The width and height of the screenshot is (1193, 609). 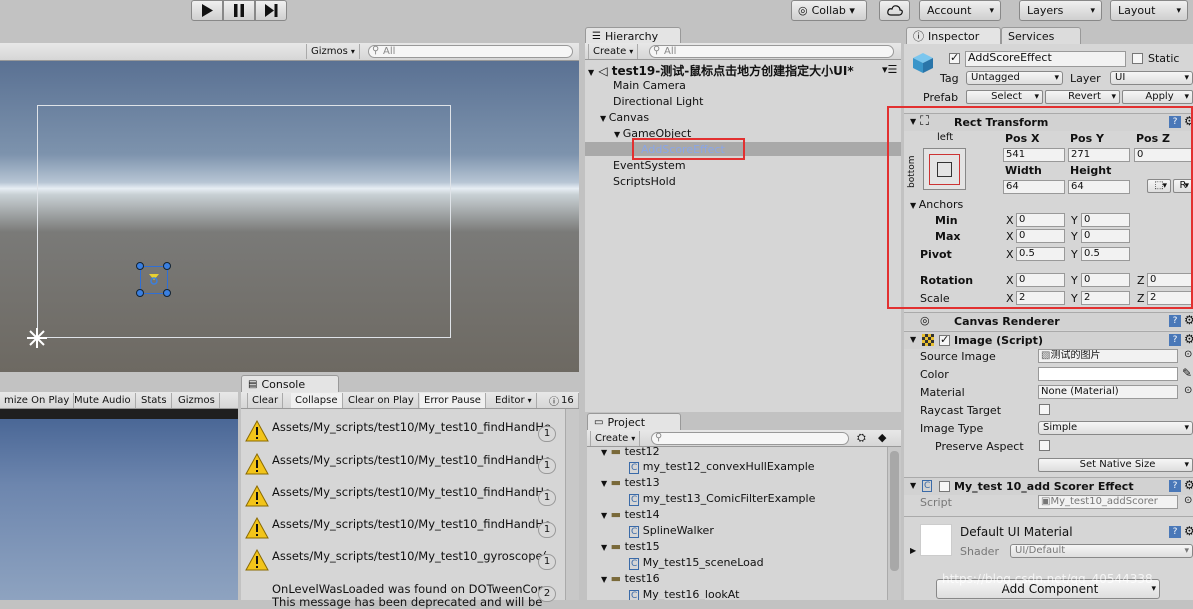 What do you see at coordinates (613, 51) in the screenshot?
I see `hierarchy-create-dropdown: Create ▾` at bounding box center [613, 51].